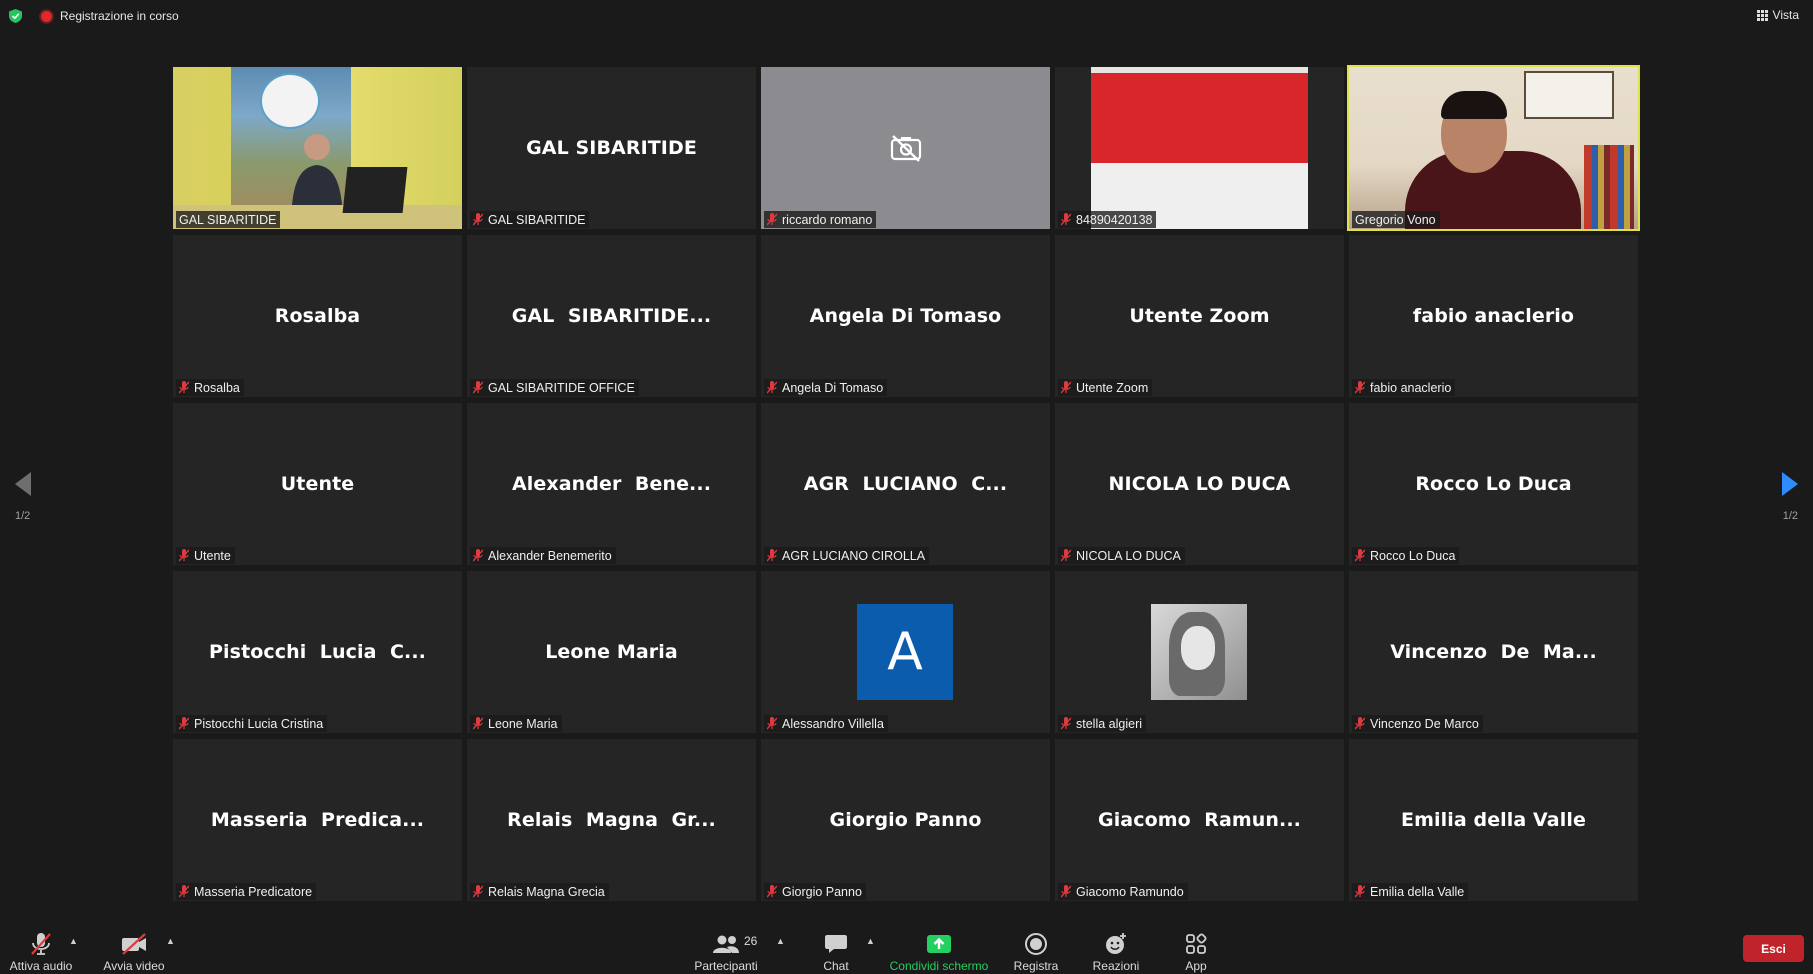 Image resolution: width=1813 pixels, height=974 pixels. Describe the element at coordinates (1199, 484) in the screenshot. I see `participant-tile: NICOLA LO DUCA NICOLA LO DUCA` at that location.